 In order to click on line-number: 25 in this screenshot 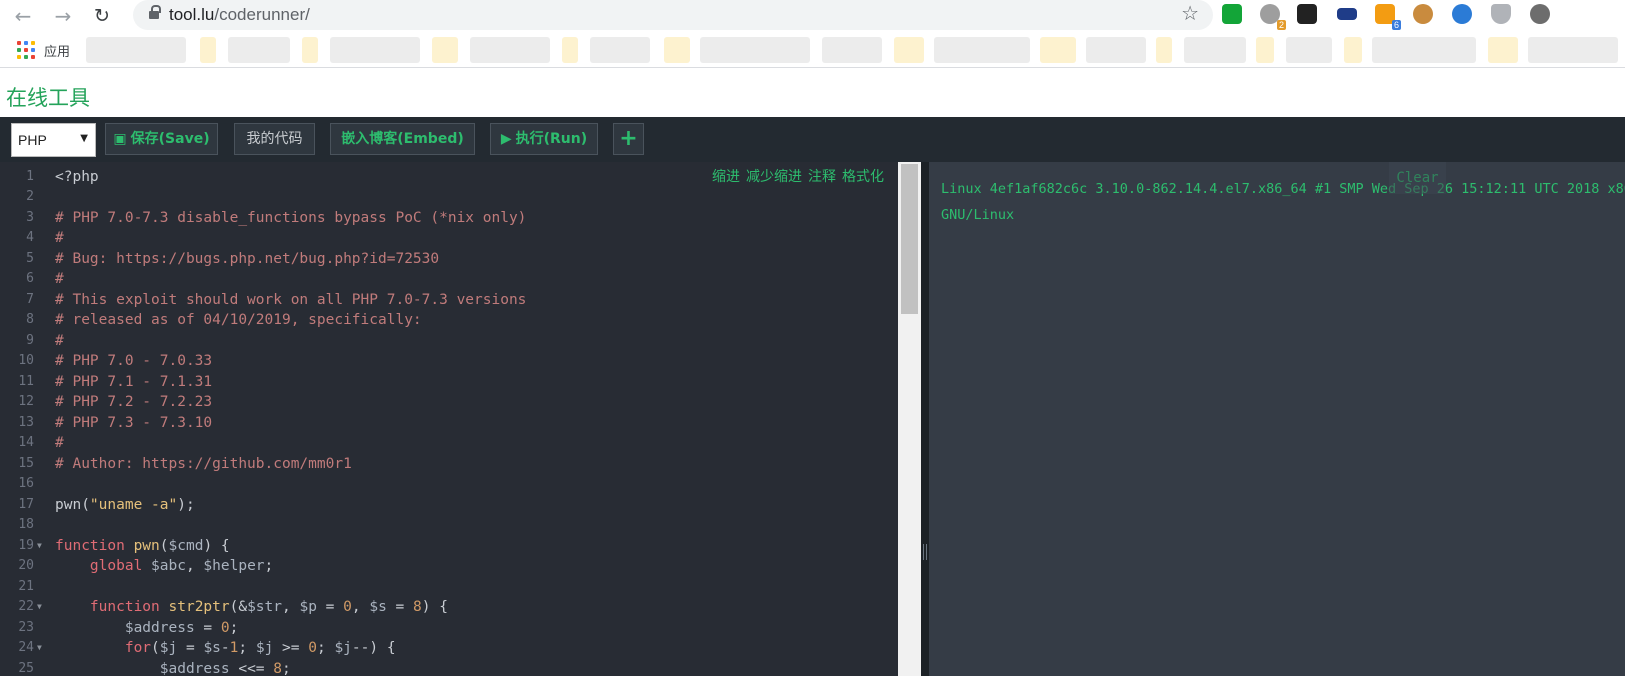, I will do `click(26, 668)`.